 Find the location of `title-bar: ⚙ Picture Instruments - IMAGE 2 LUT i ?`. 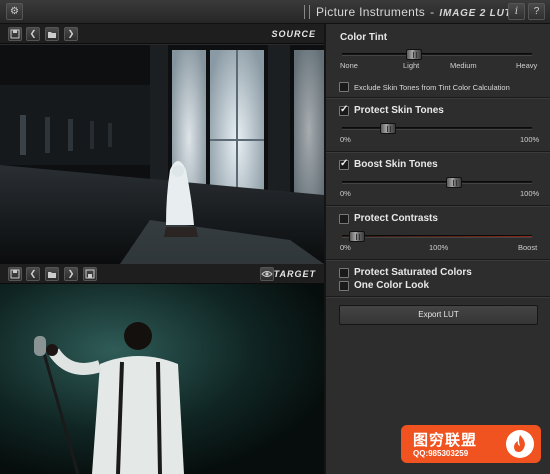

title-bar: ⚙ Picture Instruments - IMAGE 2 LUT i ? is located at coordinates (275, 12).